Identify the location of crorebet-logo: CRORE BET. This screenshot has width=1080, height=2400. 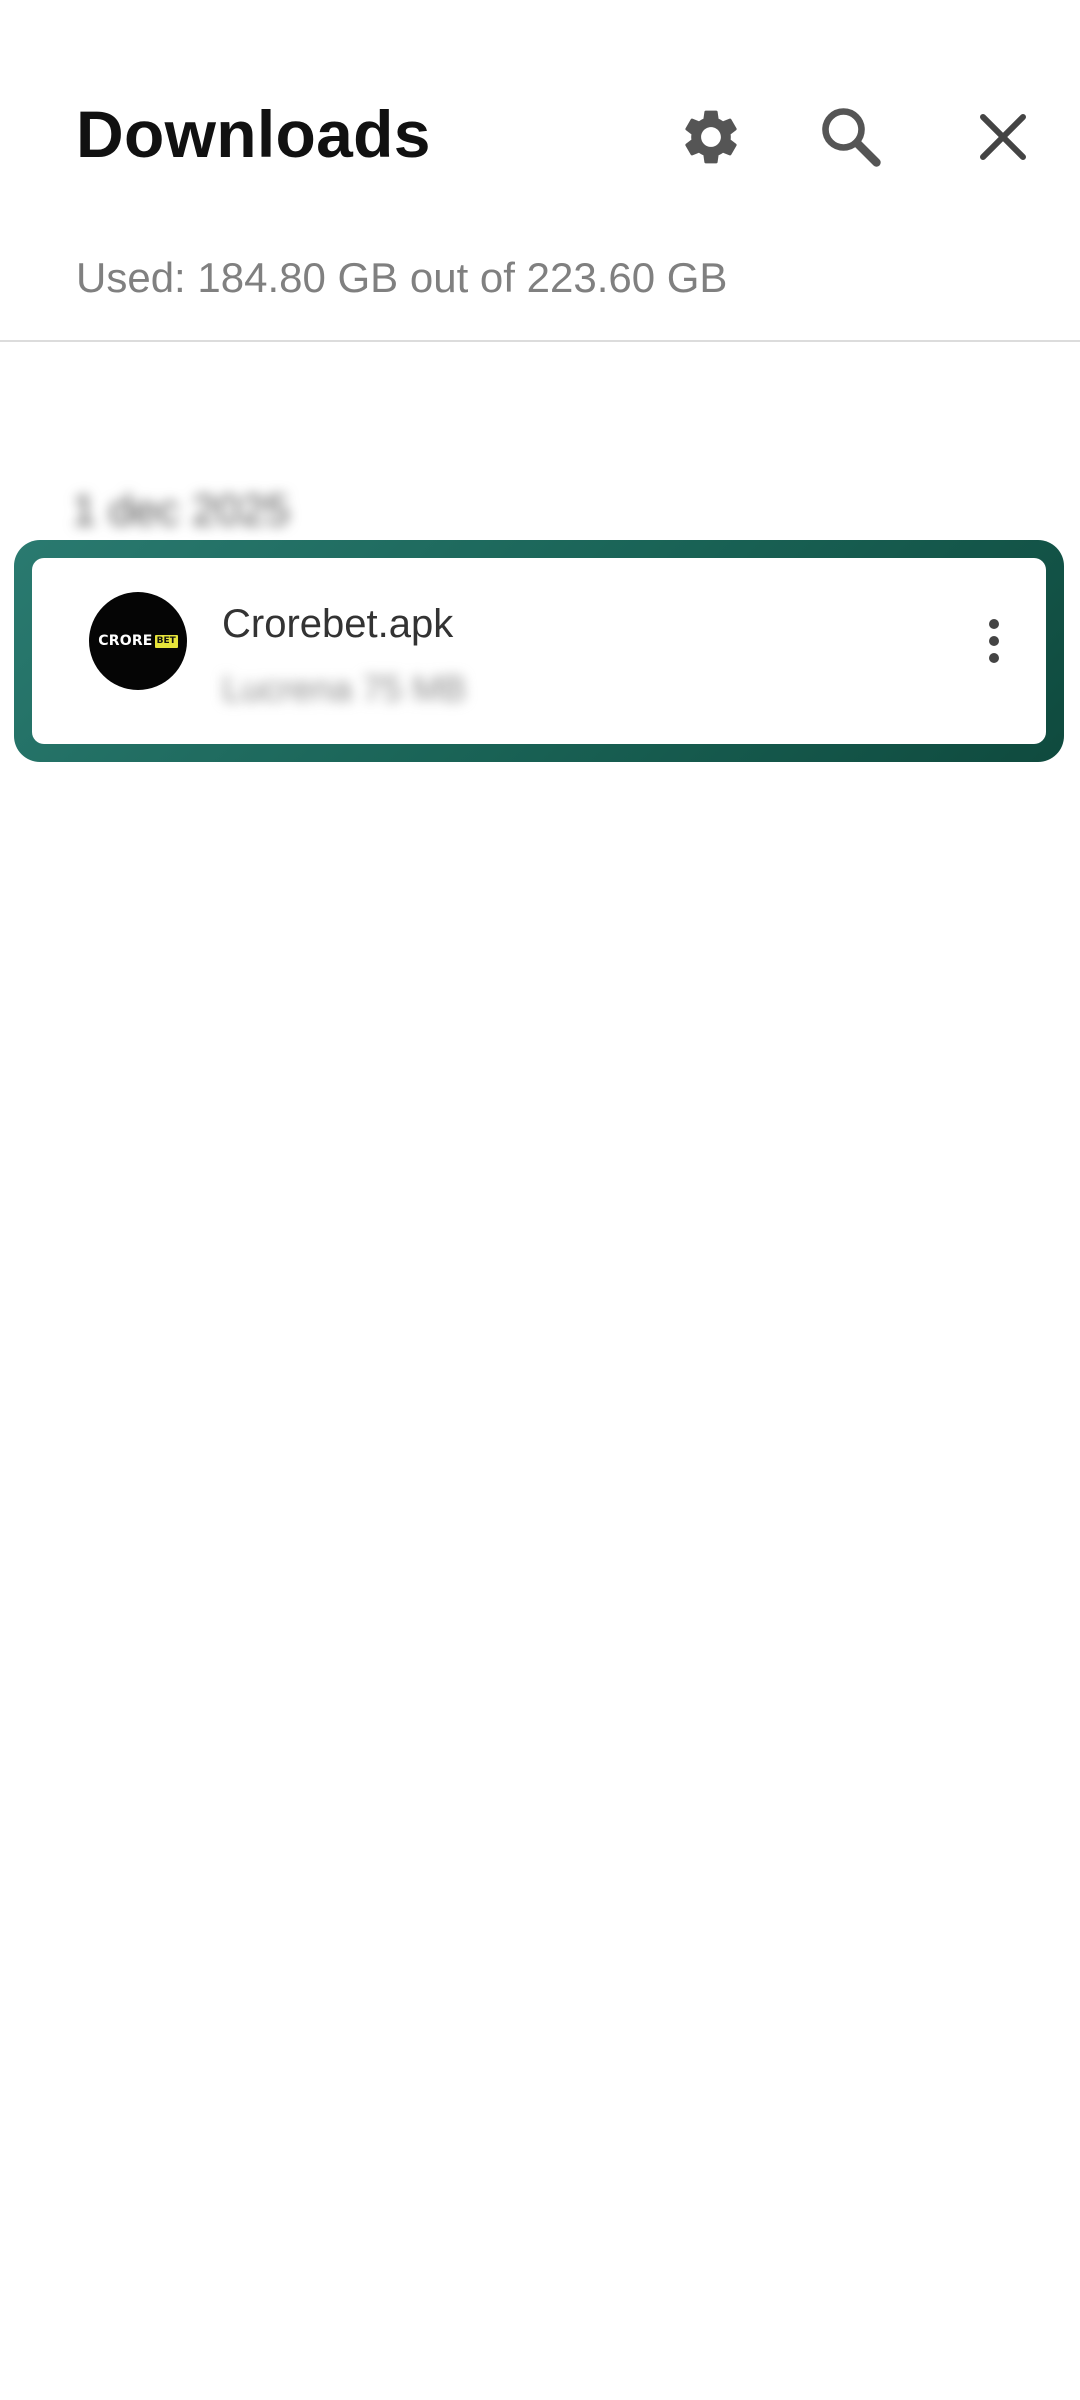
(138, 641).